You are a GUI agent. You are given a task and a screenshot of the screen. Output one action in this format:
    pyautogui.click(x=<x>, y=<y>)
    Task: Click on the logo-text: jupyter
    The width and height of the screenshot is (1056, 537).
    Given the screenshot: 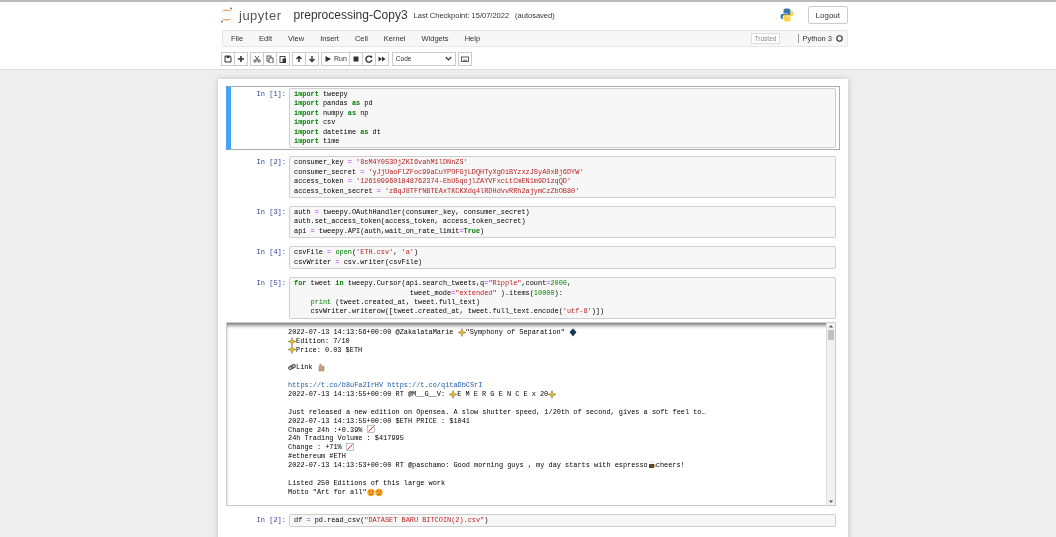 What is the action you would take?
    pyautogui.click(x=260, y=15)
    